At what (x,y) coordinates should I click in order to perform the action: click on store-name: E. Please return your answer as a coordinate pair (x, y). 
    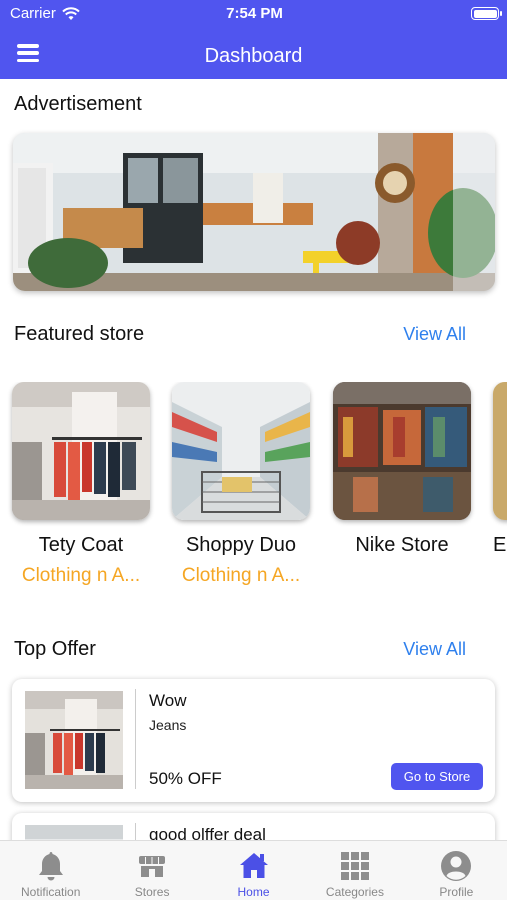
    Looking at the image, I should click on (500, 545).